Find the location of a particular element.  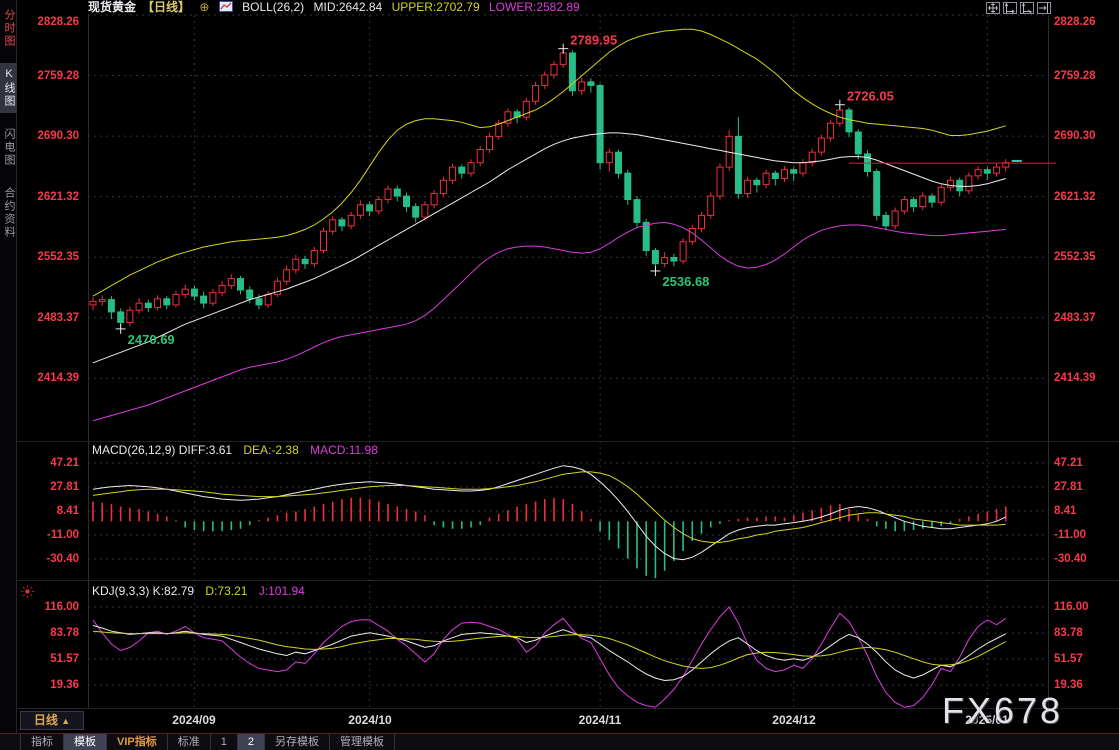

boll-upper-value: UPPER:2702.79 is located at coordinates (435, 7).